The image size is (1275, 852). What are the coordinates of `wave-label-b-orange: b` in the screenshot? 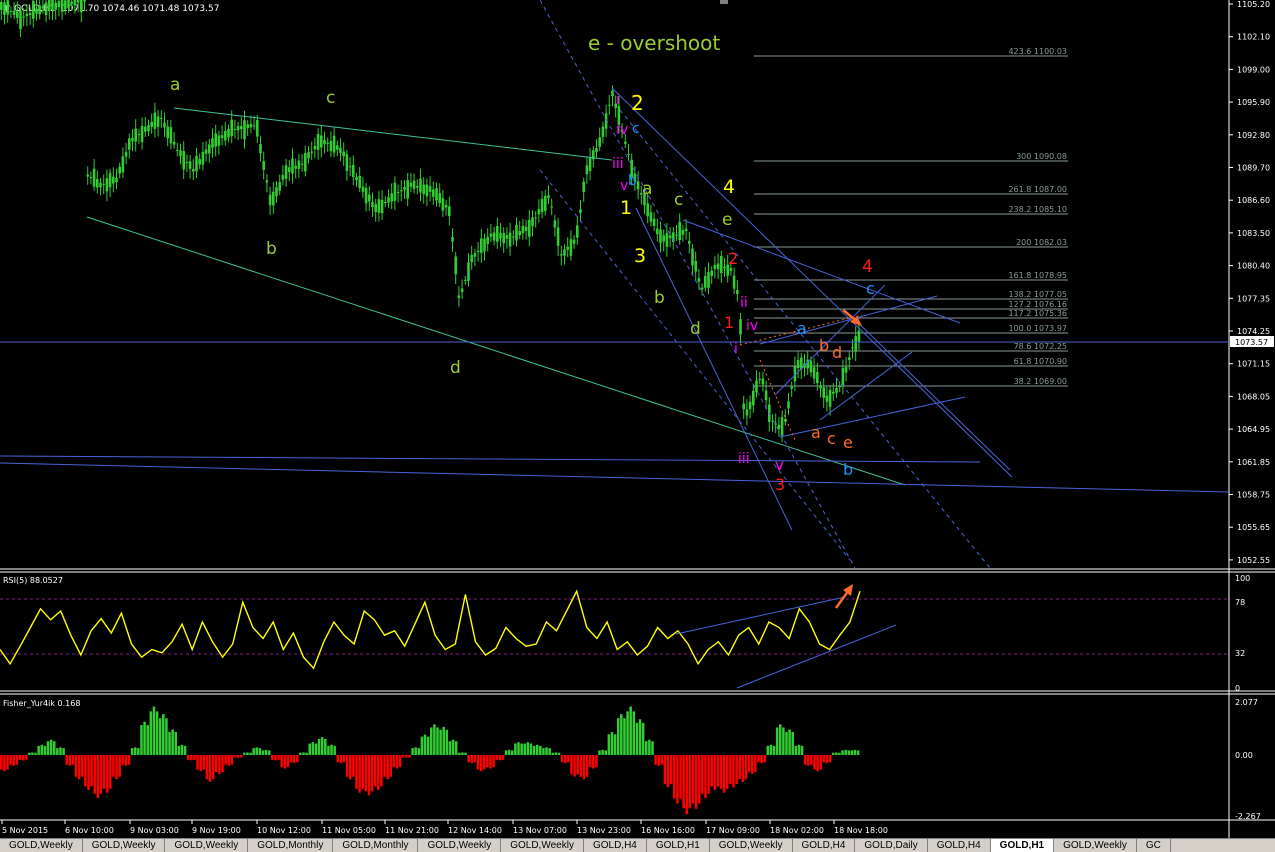 It's located at (824, 345).